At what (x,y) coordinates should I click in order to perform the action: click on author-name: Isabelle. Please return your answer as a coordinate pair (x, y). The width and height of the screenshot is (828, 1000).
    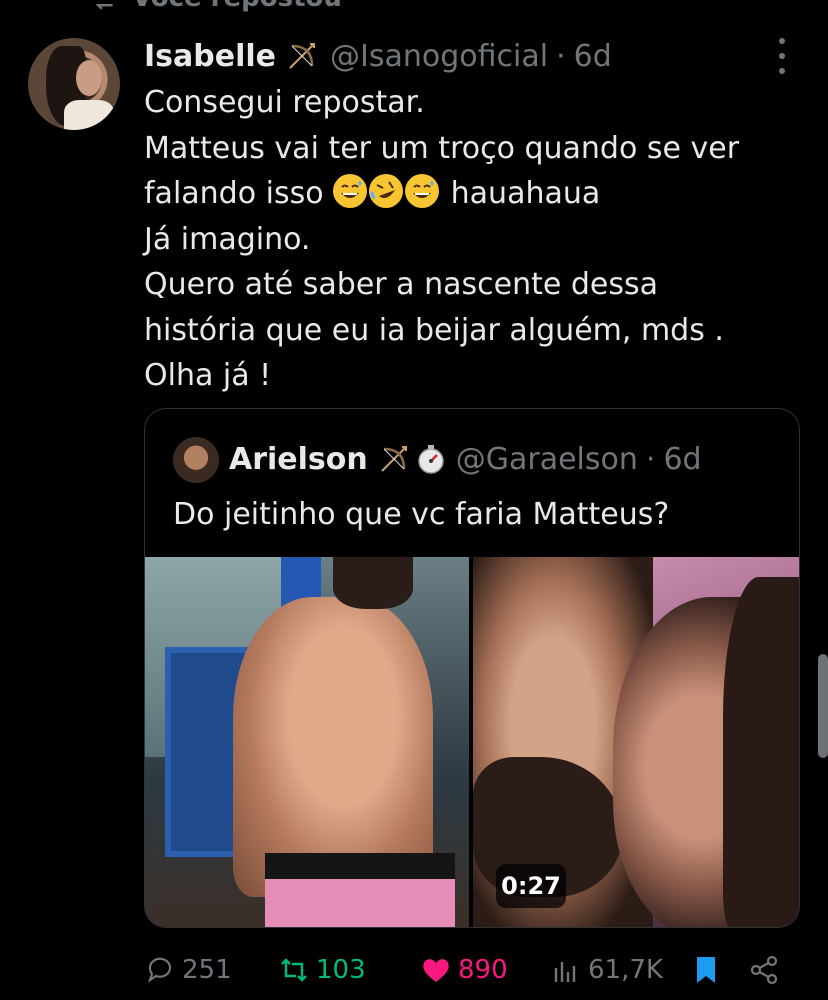
    Looking at the image, I should click on (210, 56).